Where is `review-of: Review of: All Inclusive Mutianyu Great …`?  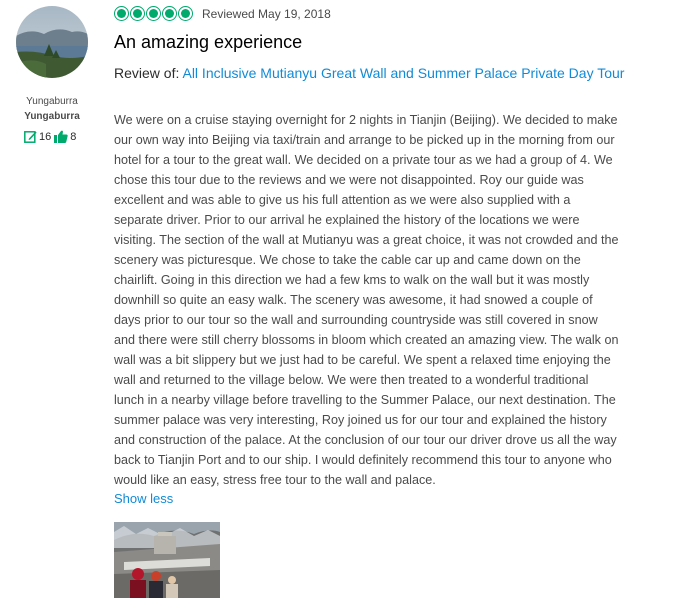 review-of: Review of: All Inclusive Mutianyu Great … is located at coordinates (395, 73).